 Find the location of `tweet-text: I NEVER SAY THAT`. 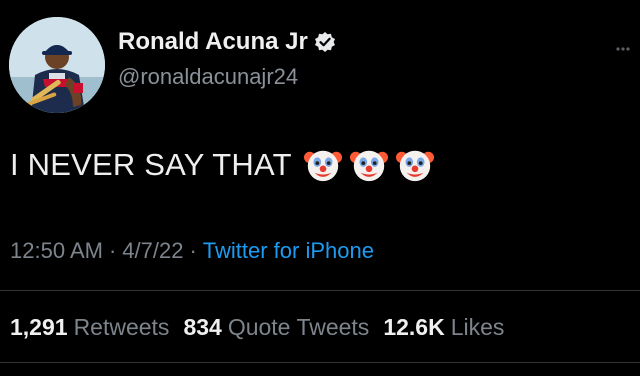

tweet-text: I NEVER SAY THAT is located at coordinates (151, 164).